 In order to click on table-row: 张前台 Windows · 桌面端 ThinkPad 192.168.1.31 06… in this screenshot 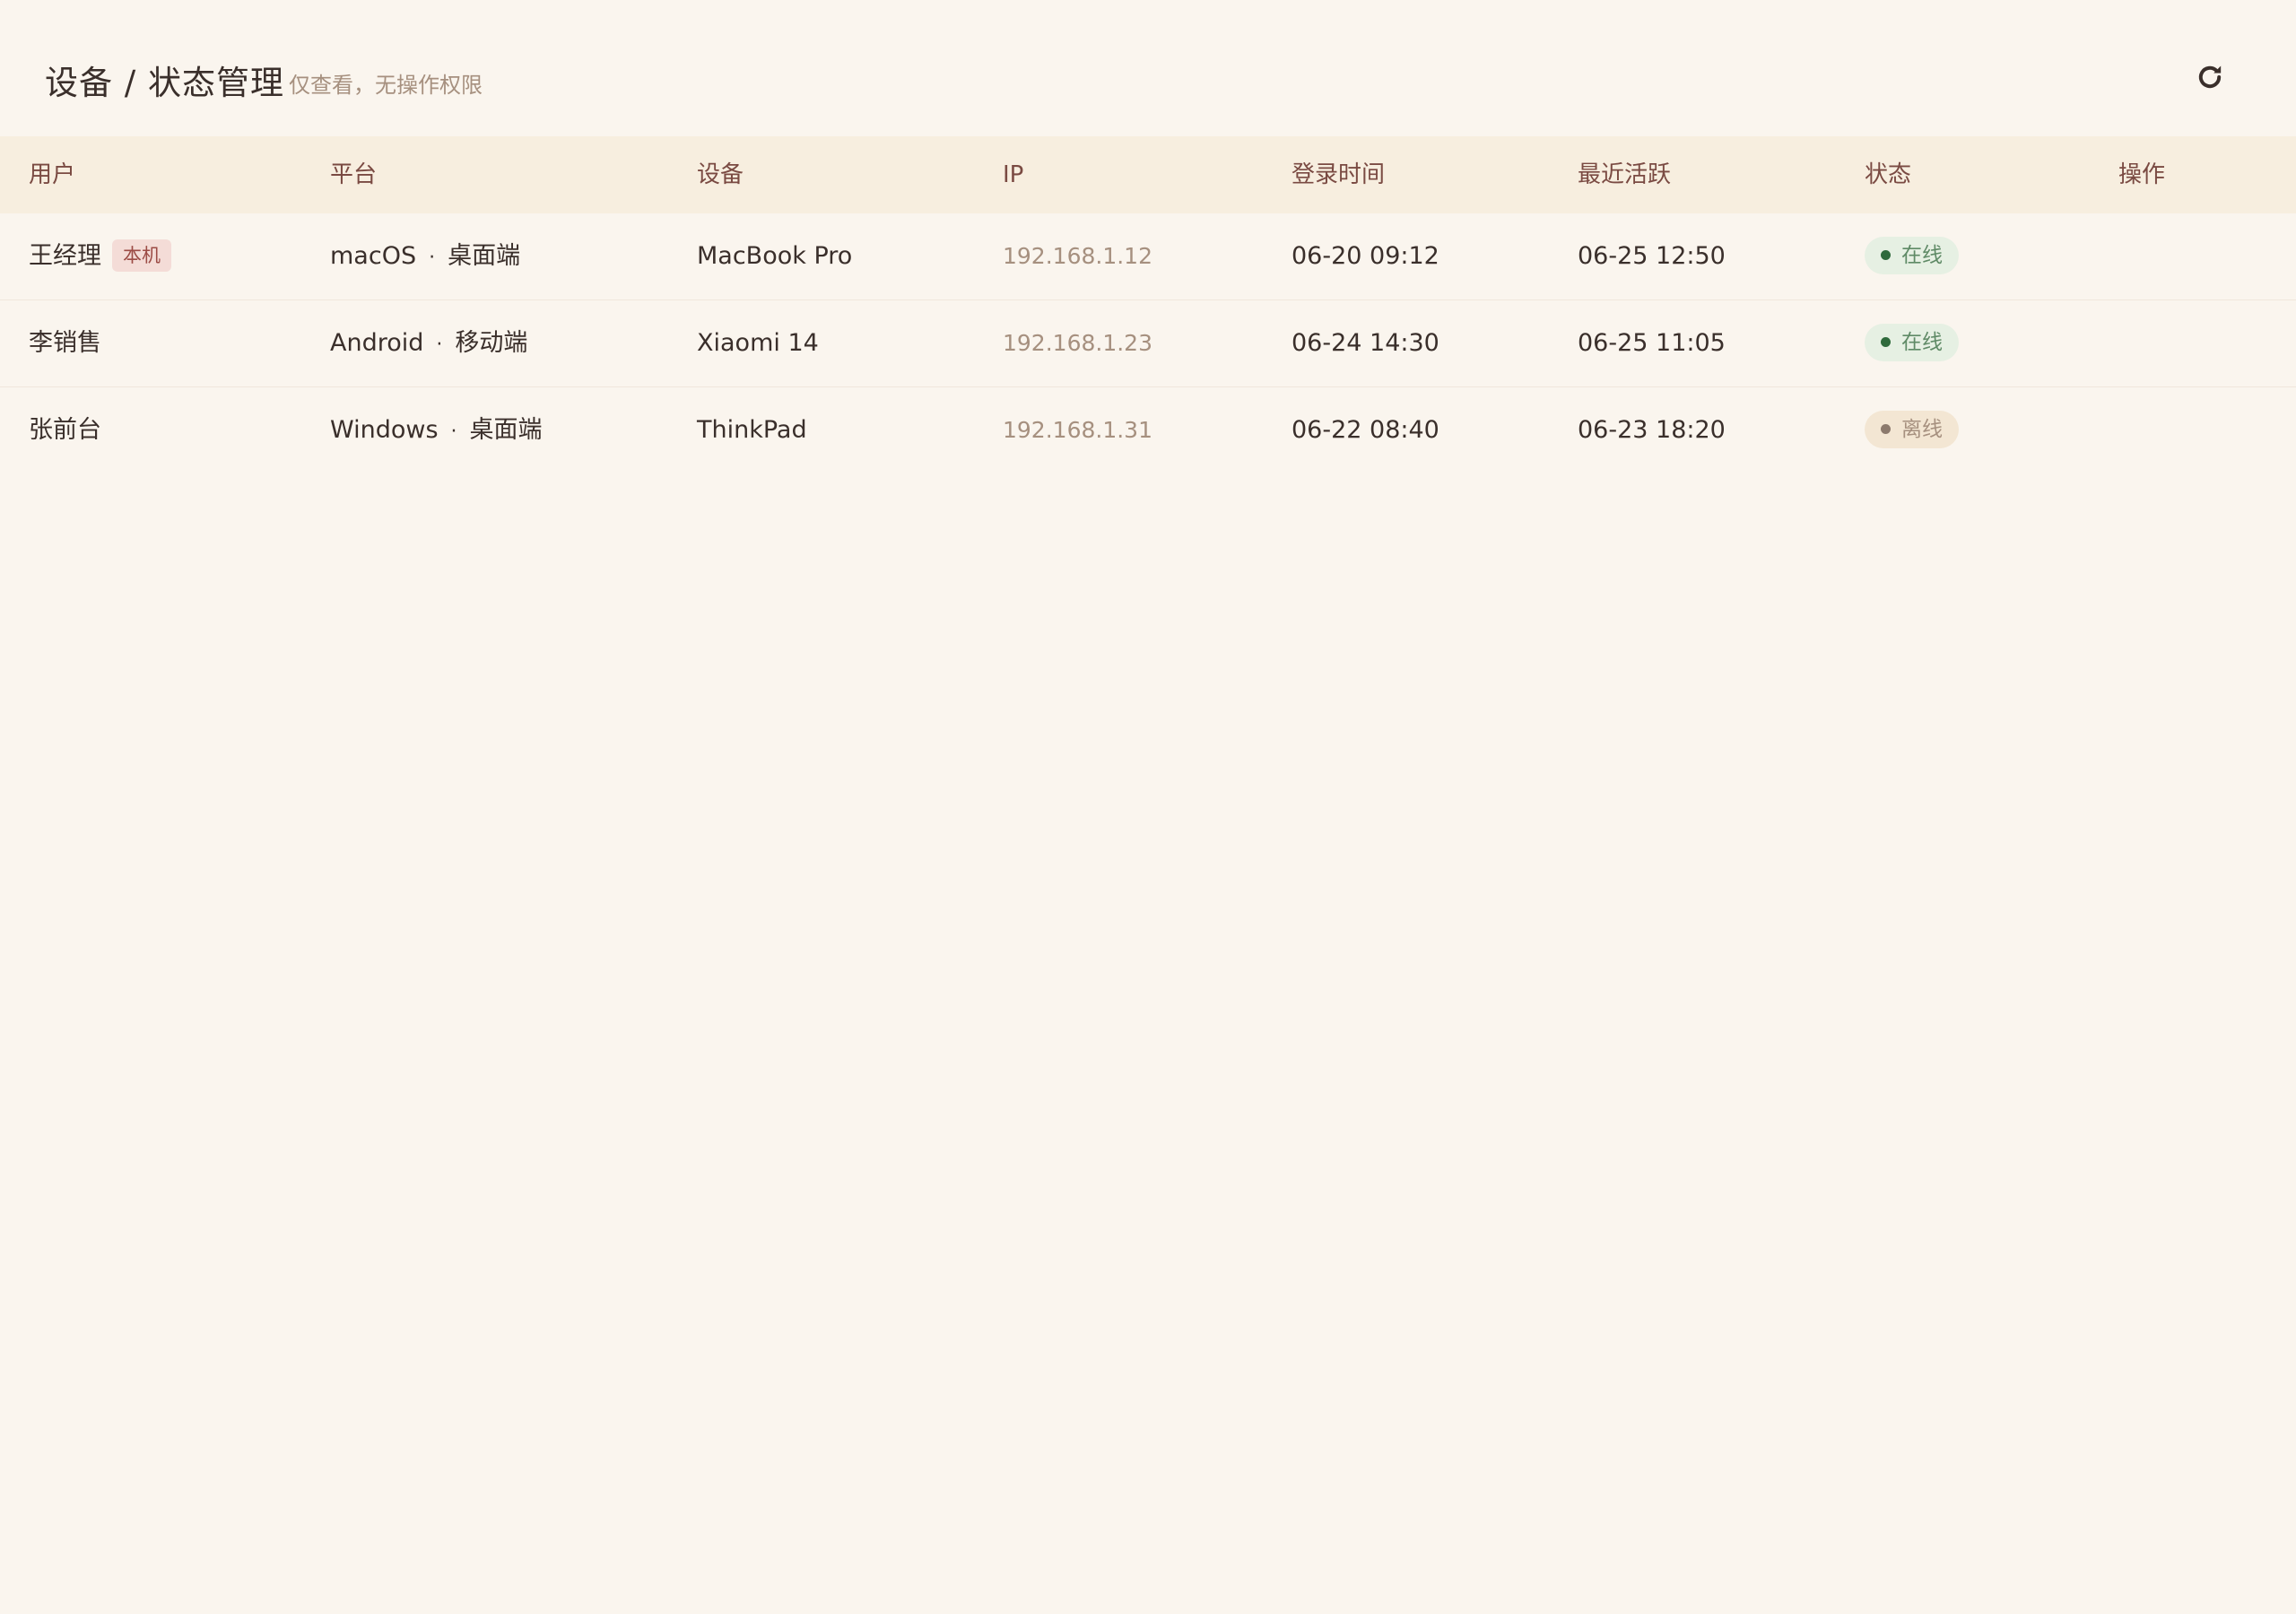, I will do `click(1148, 430)`.